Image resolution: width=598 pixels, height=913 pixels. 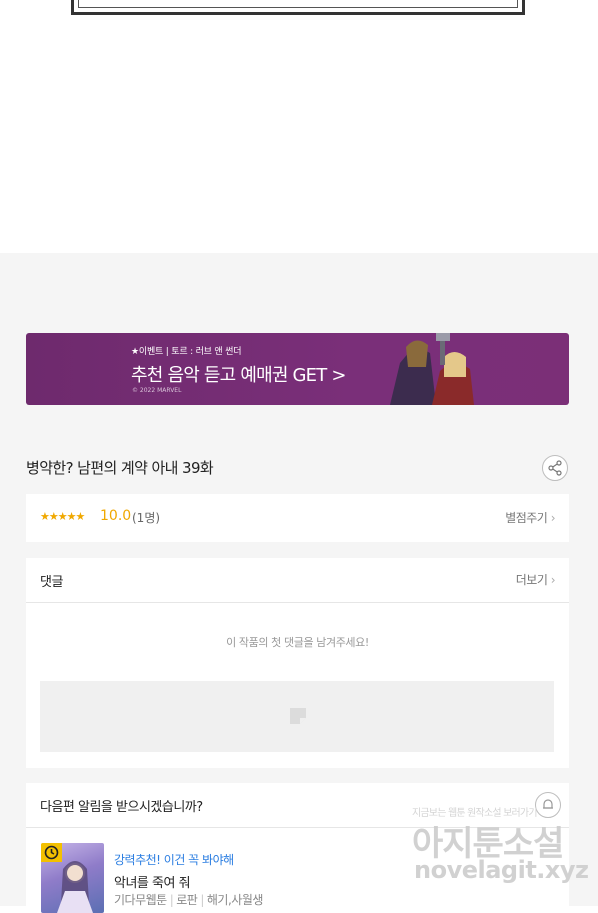 I want to click on clock-icon, so click(x=51, y=852).